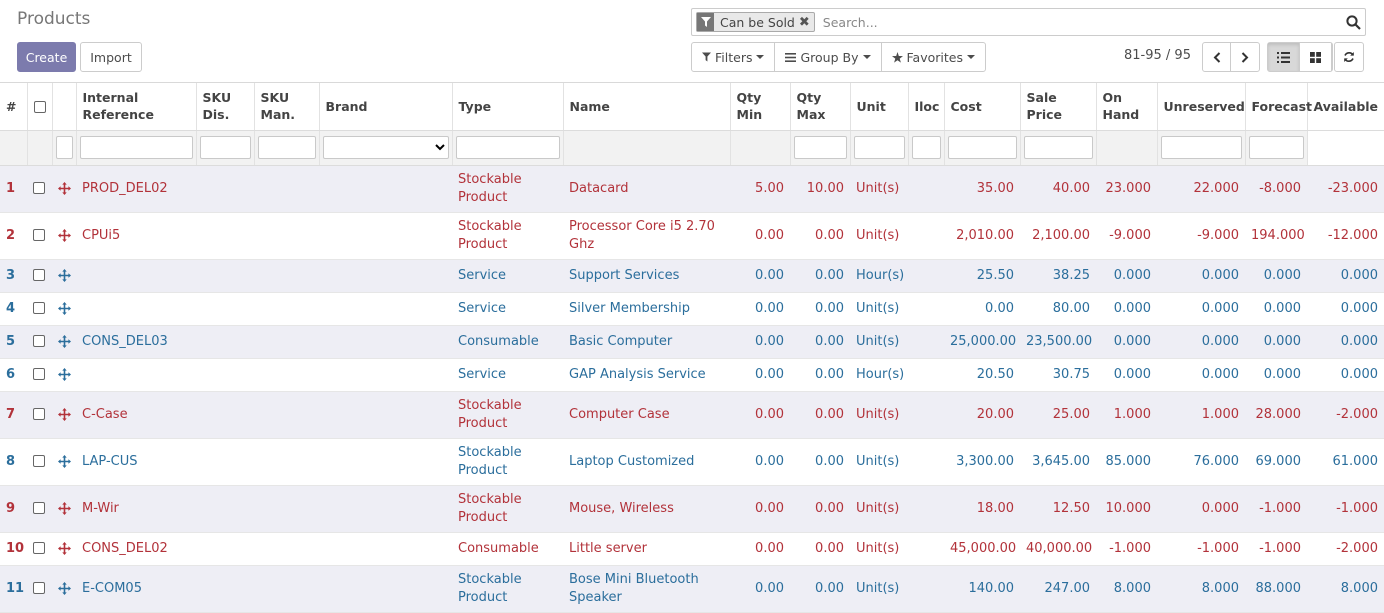 Image resolution: width=1384 pixels, height=613 pixels. Describe the element at coordinates (136, 147) in the screenshot. I see `filter-input-internal-reference` at that location.